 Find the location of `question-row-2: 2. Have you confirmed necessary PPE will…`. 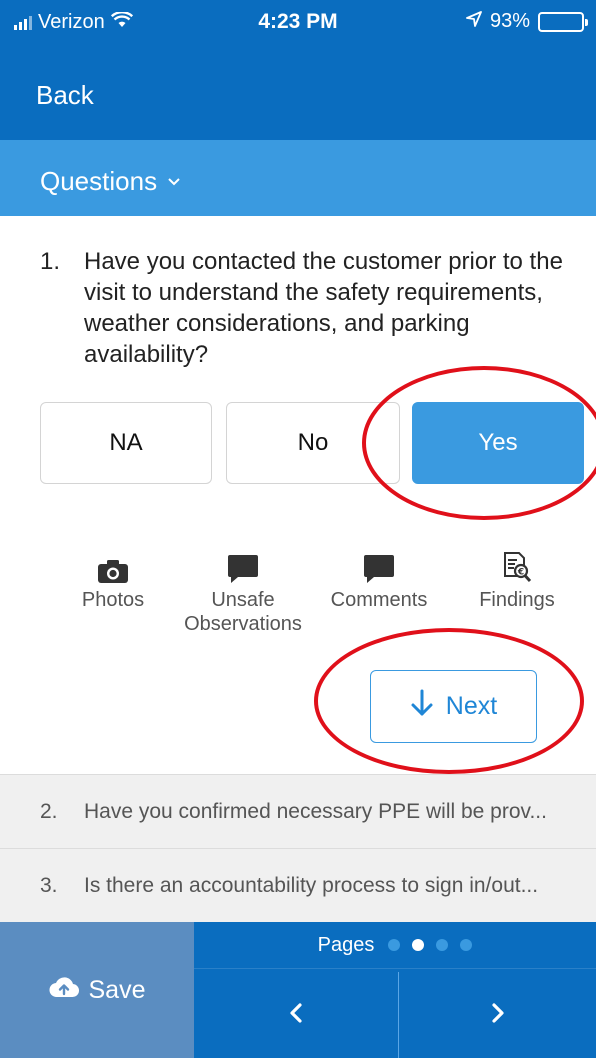

question-row-2: 2. Have you confirmed necessary PPE will… is located at coordinates (298, 811).